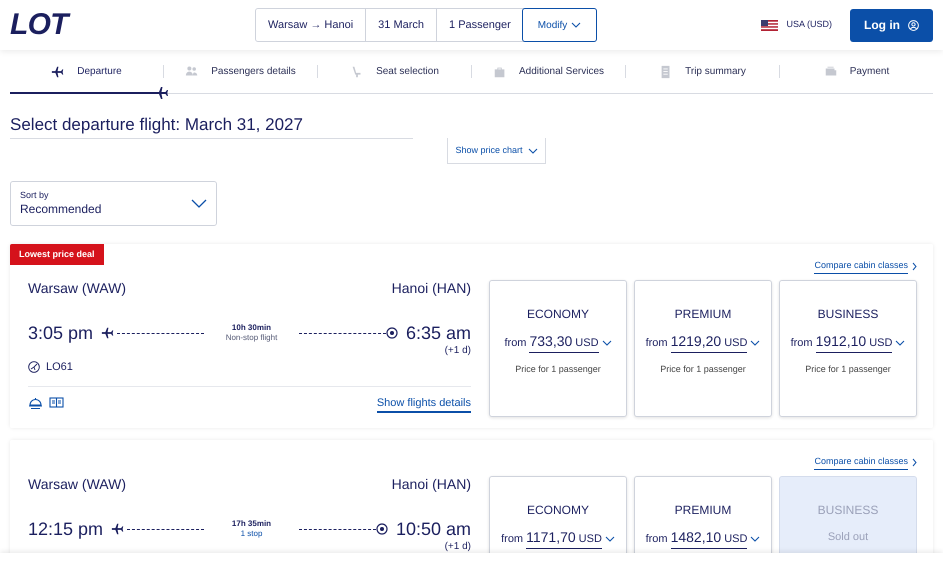  What do you see at coordinates (857, 71) in the screenshot?
I see `step-tab: Payment` at bounding box center [857, 71].